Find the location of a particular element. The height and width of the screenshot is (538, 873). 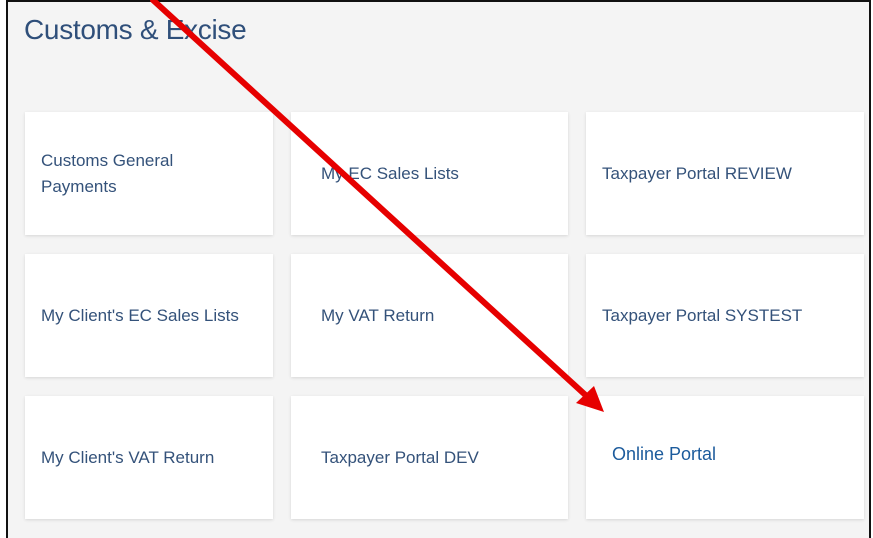

card-my-vat-return: My VAT Return is located at coordinates (429, 315).